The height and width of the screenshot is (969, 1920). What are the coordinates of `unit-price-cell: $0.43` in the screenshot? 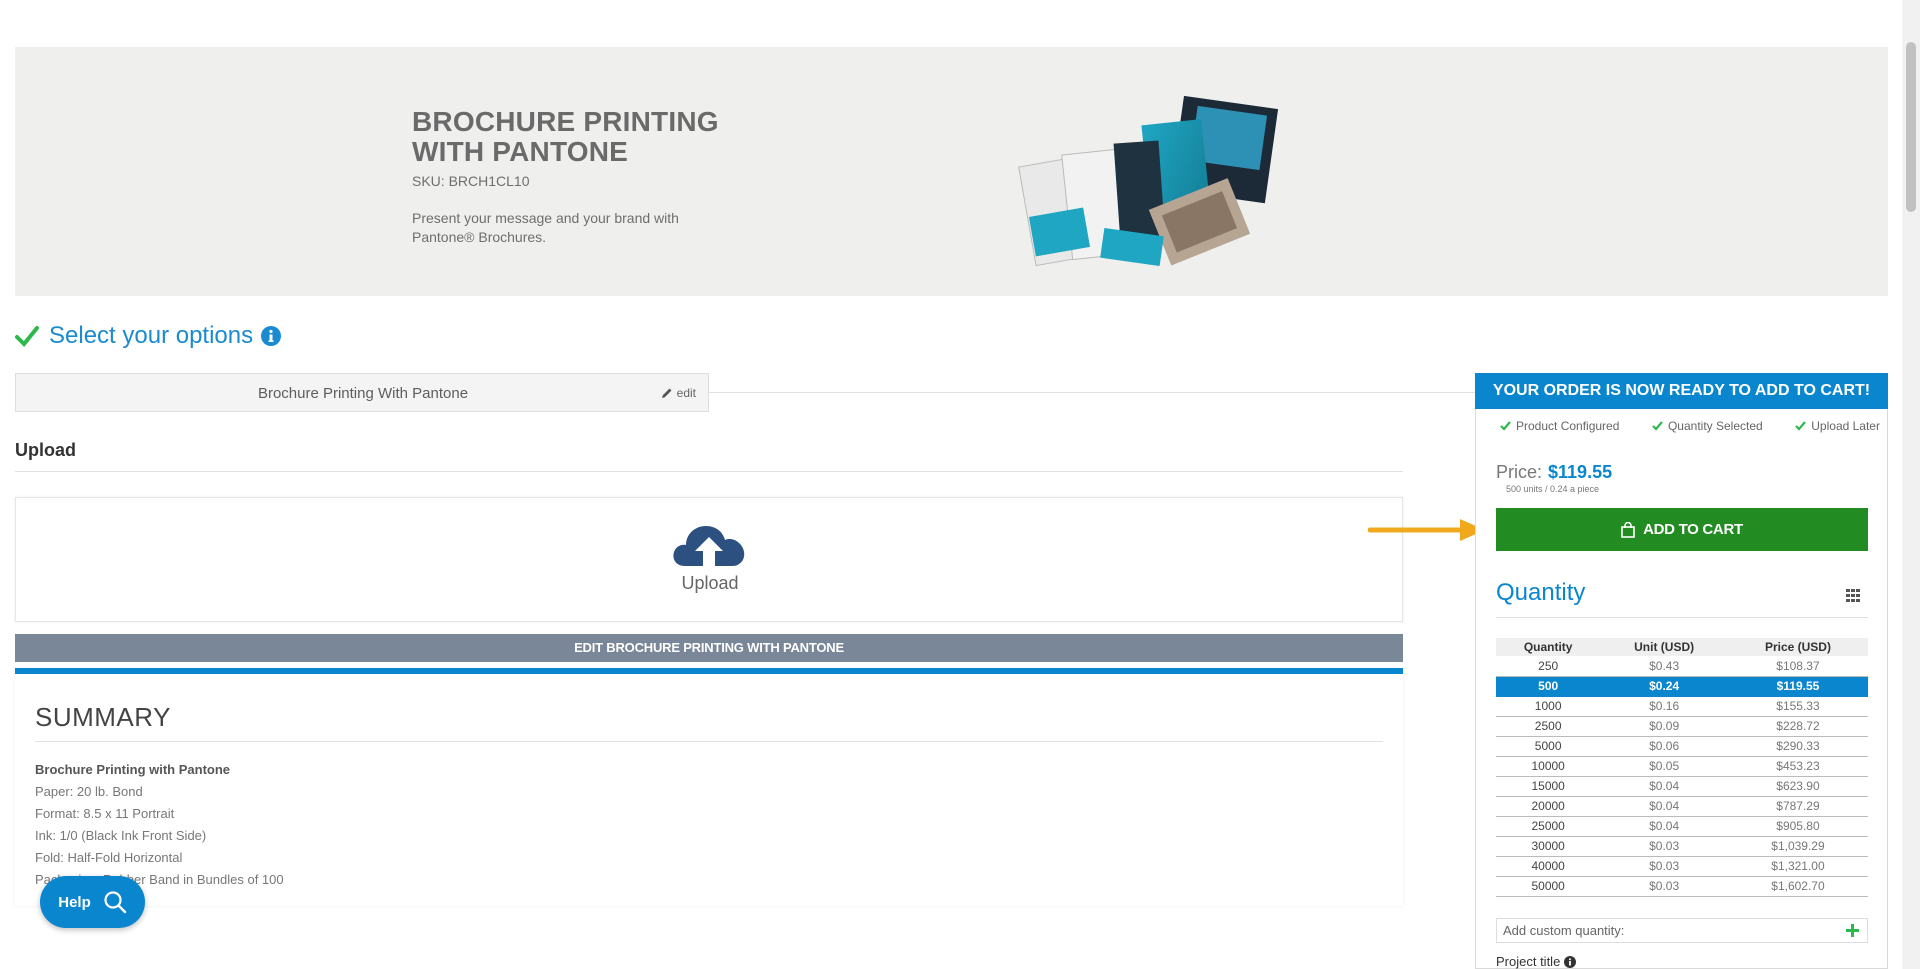 It's located at (1664, 666).